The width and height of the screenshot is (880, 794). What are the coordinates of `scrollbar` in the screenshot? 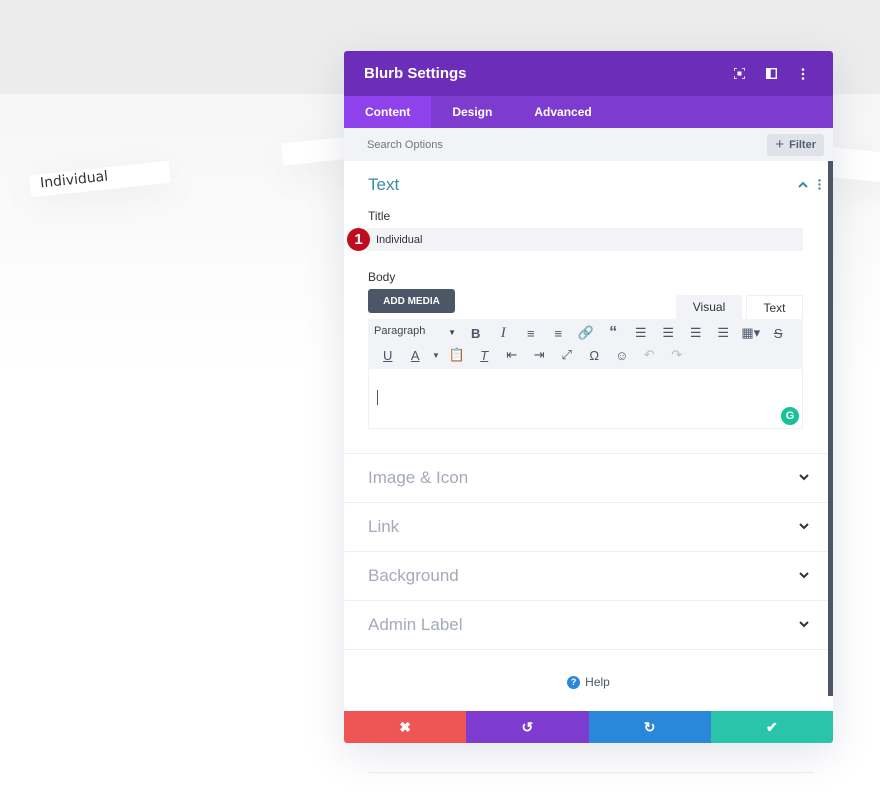 It's located at (830, 428).